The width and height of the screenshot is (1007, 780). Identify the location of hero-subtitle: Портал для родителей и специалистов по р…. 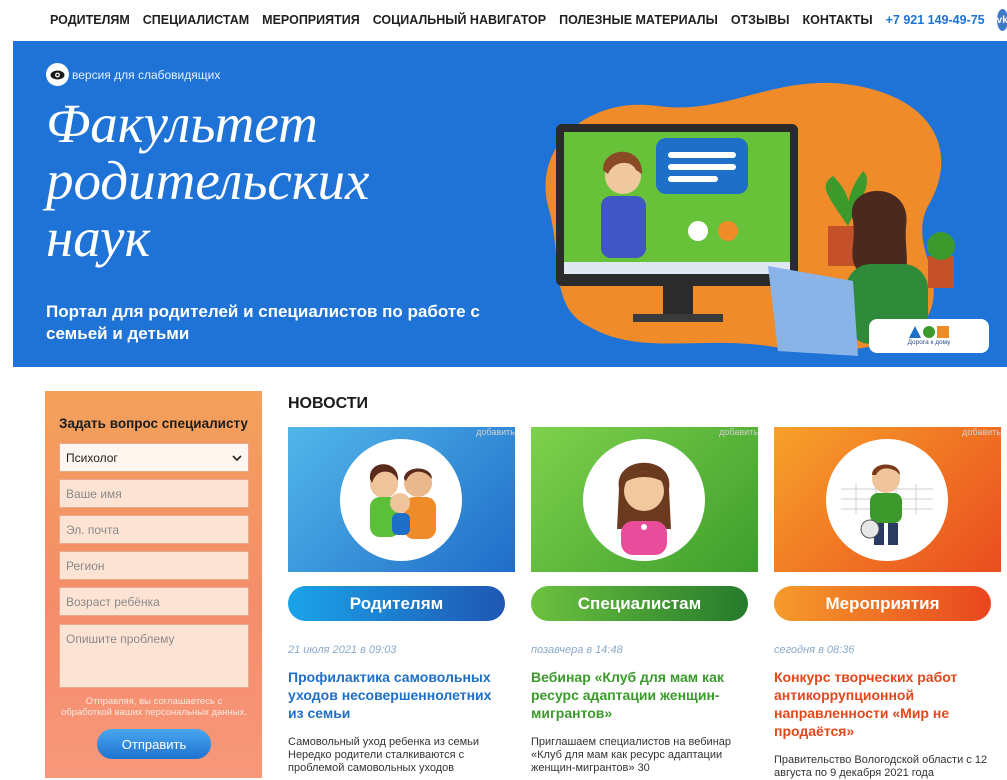
(263, 322).